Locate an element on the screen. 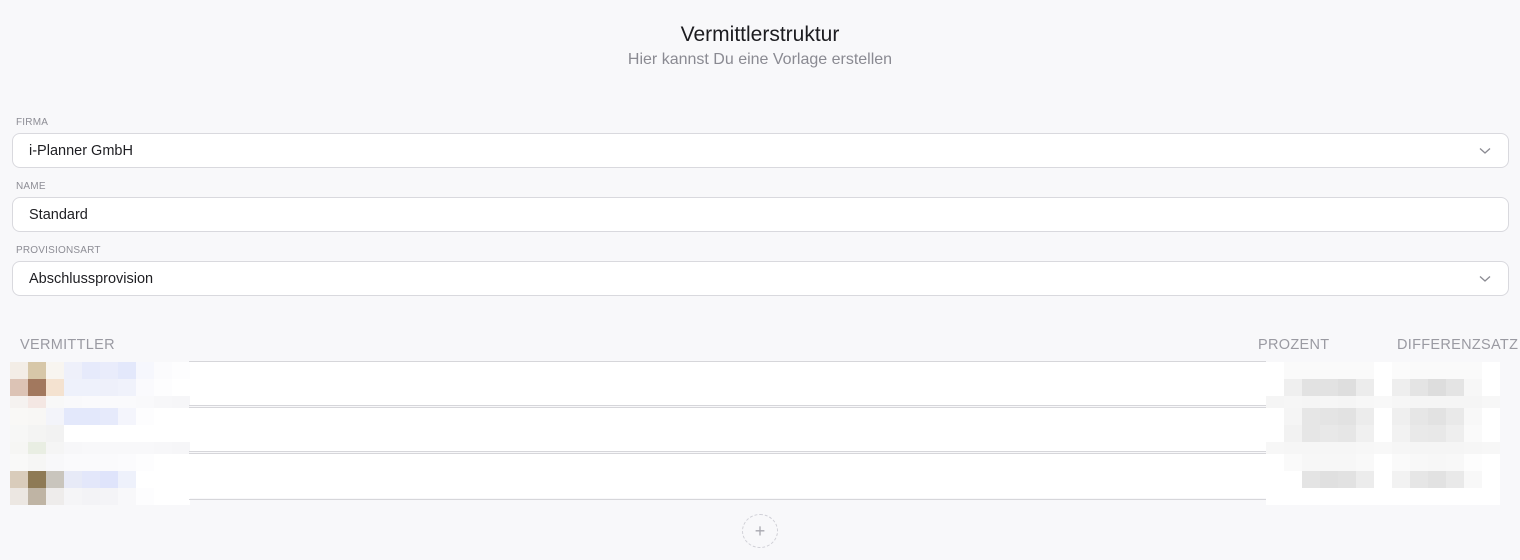 This screenshot has height=560, width=1520. provisionsart-label: PROVISIONSART is located at coordinates (58, 250).